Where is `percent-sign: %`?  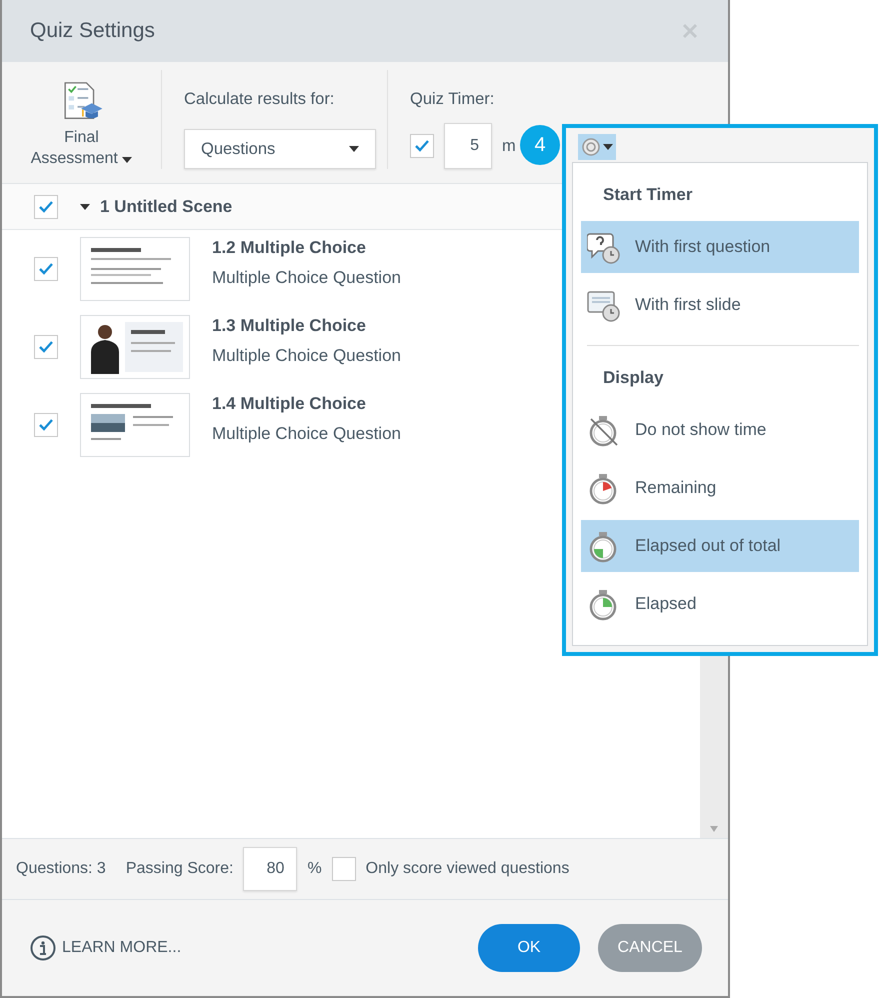
percent-sign: % is located at coordinates (314, 869).